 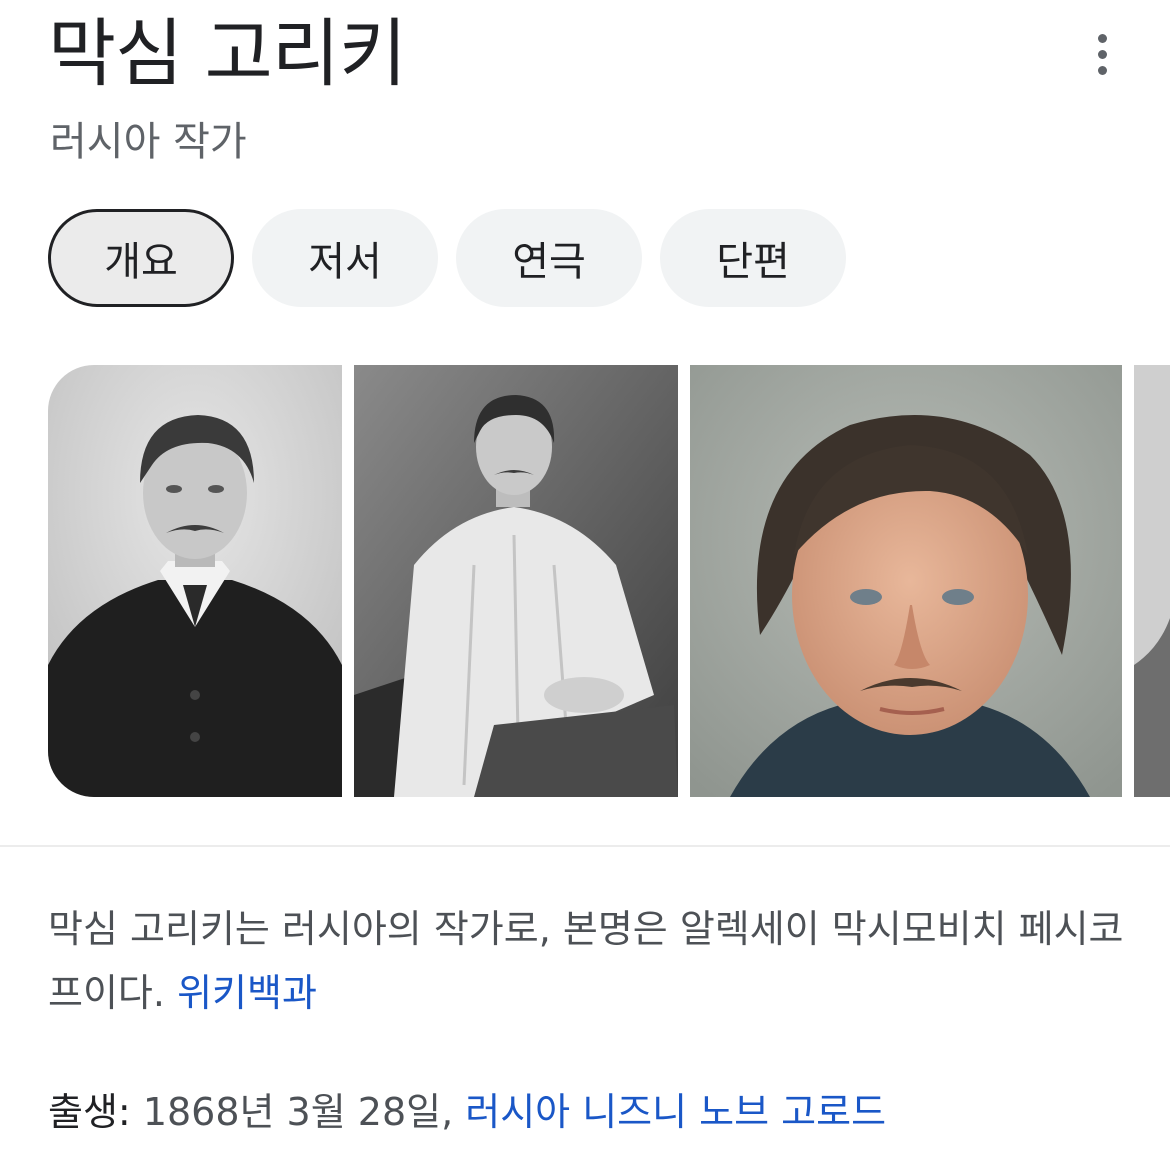 I want to click on tab-overview: 개요, so click(x=141, y=258).